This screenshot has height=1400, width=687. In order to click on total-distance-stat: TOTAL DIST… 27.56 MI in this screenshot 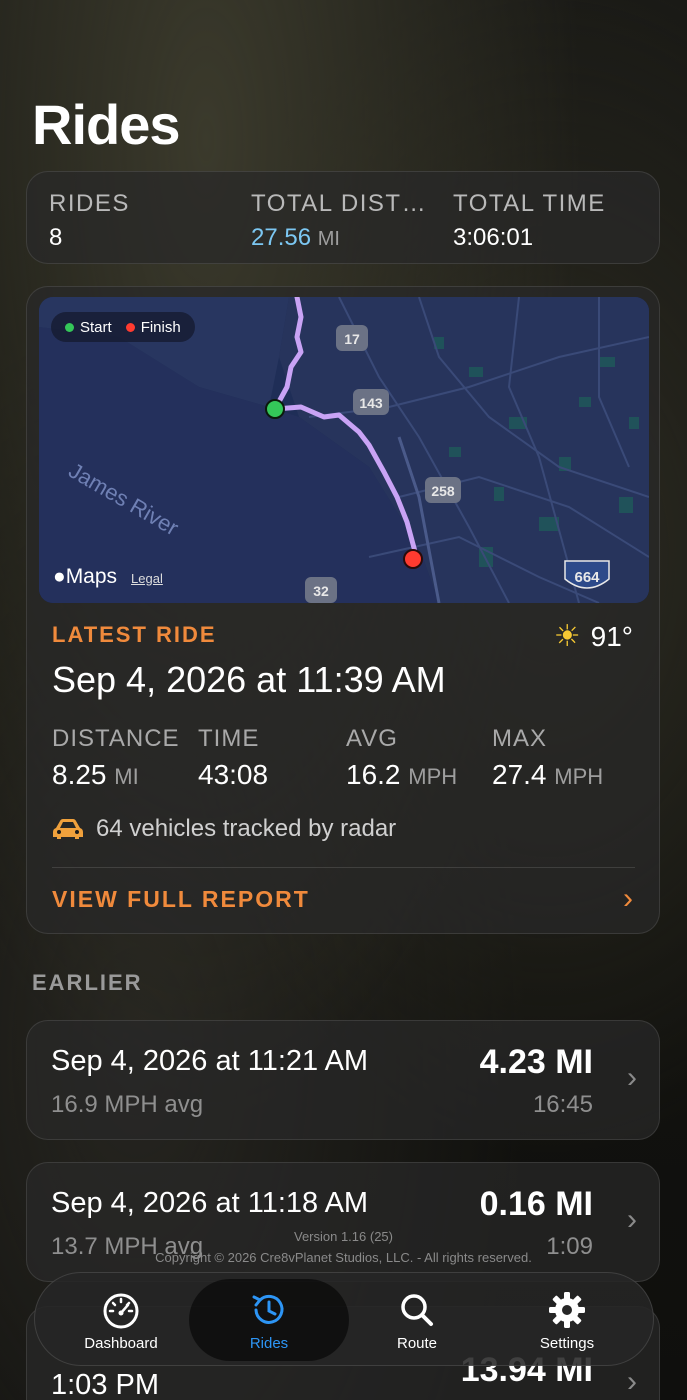, I will do `click(339, 221)`.